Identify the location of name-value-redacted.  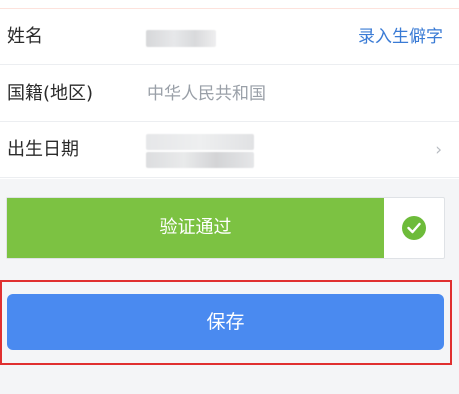
(181, 38).